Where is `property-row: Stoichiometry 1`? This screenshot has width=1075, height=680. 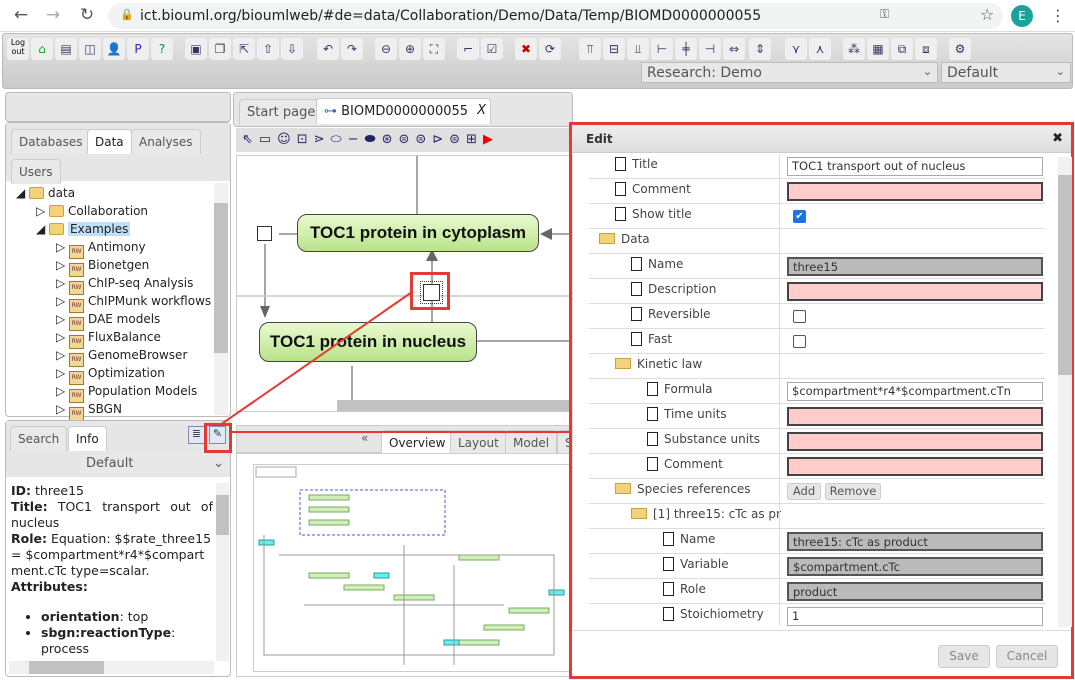 property-row: Stoichiometry 1 is located at coordinates (817, 615).